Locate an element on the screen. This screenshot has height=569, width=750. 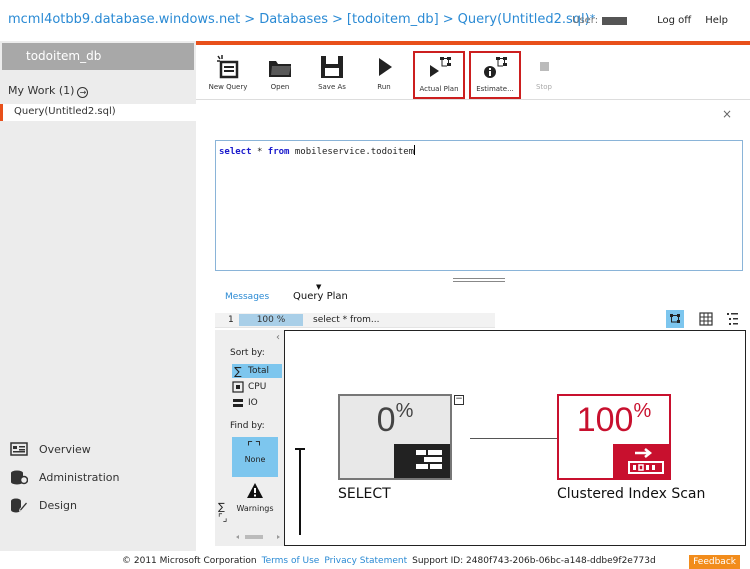
user-label: User: is located at coordinates (585, 20).